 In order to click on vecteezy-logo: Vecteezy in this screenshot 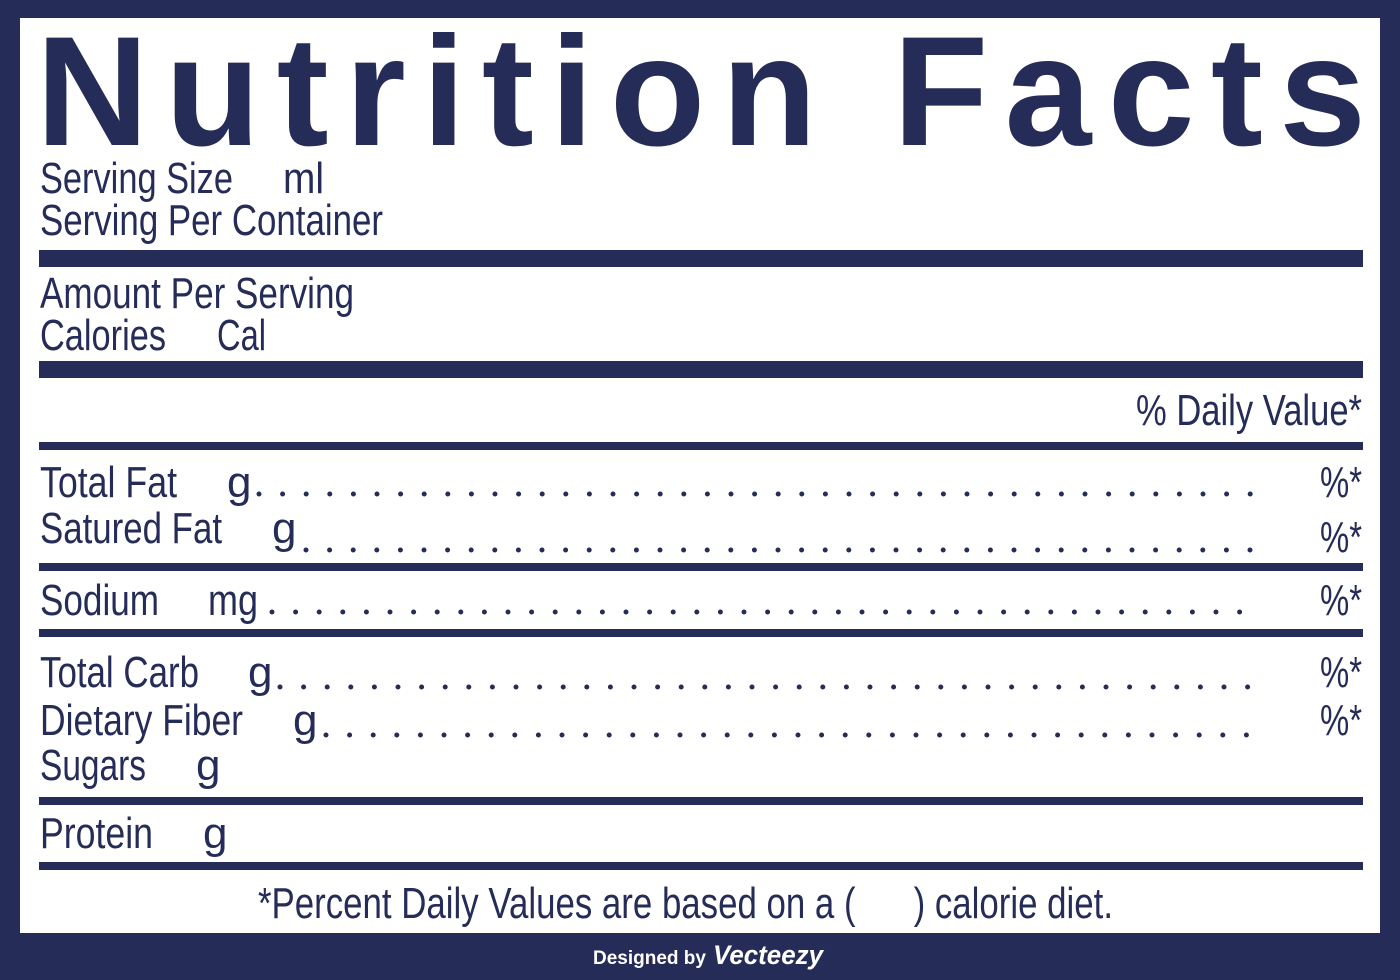, I will do `click(769, 955)`.